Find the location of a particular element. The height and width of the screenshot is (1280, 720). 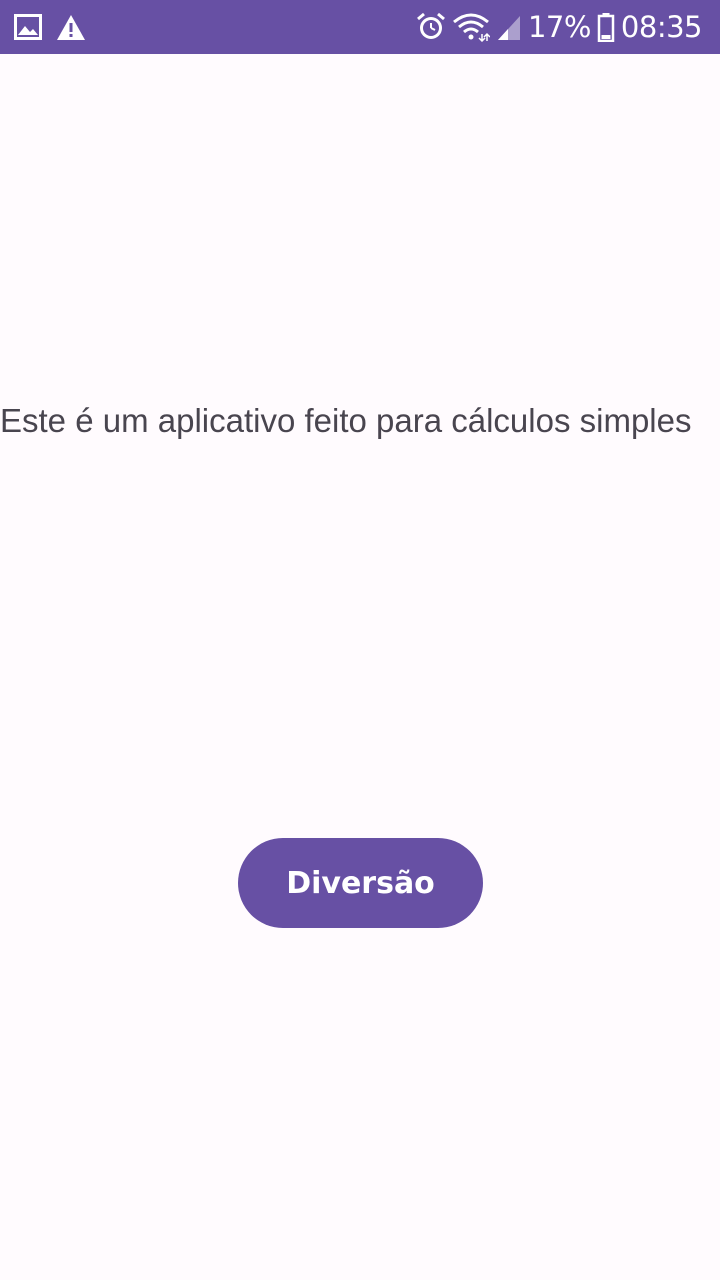

image-icon is located at coordinates (28, 27).